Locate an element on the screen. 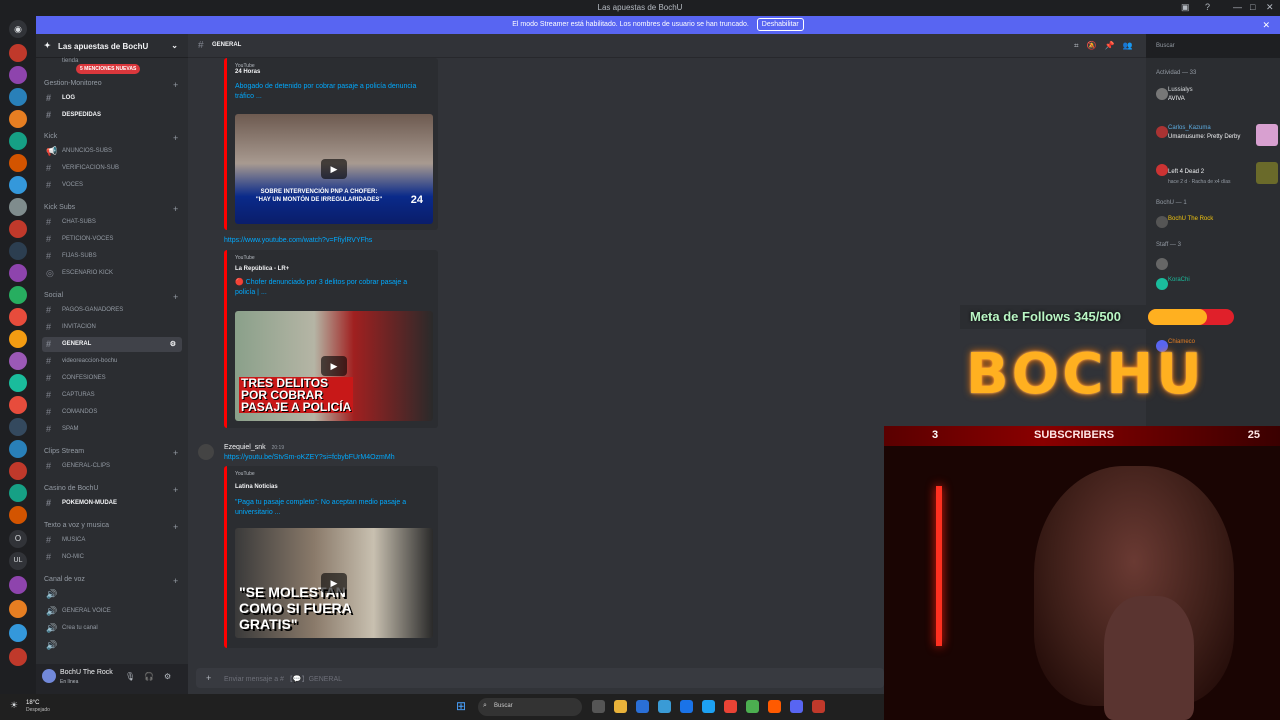 Image resolution: width=1280 pixels, height=720 pixels. windows-start-icon: ⊞ is located at coordinates (462, 706).